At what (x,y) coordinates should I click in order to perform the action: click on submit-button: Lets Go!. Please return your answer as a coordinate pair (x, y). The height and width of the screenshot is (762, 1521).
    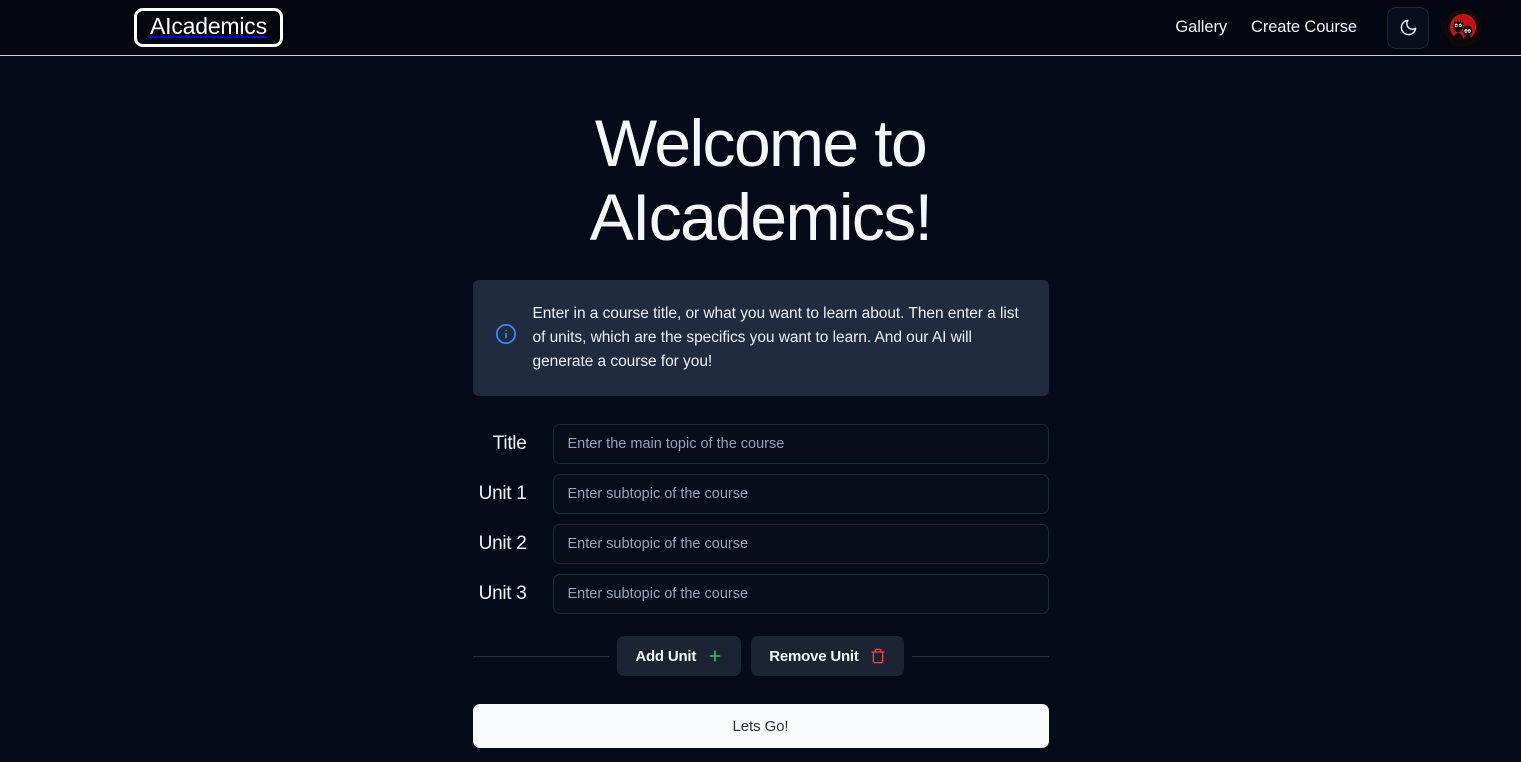
    Looking at the image, I should click on (760, 726).